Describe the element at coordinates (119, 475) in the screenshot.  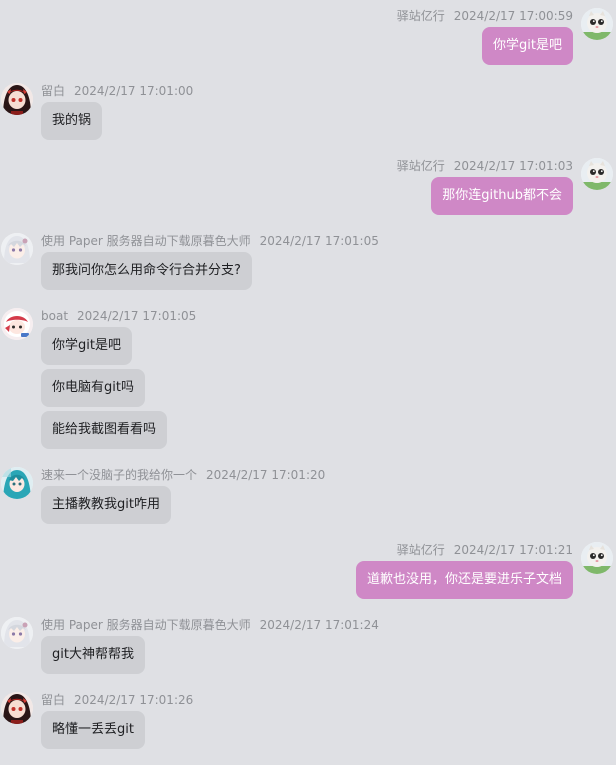
I see `sender-name: 速来一个没脑子的我给你一个` at that location.